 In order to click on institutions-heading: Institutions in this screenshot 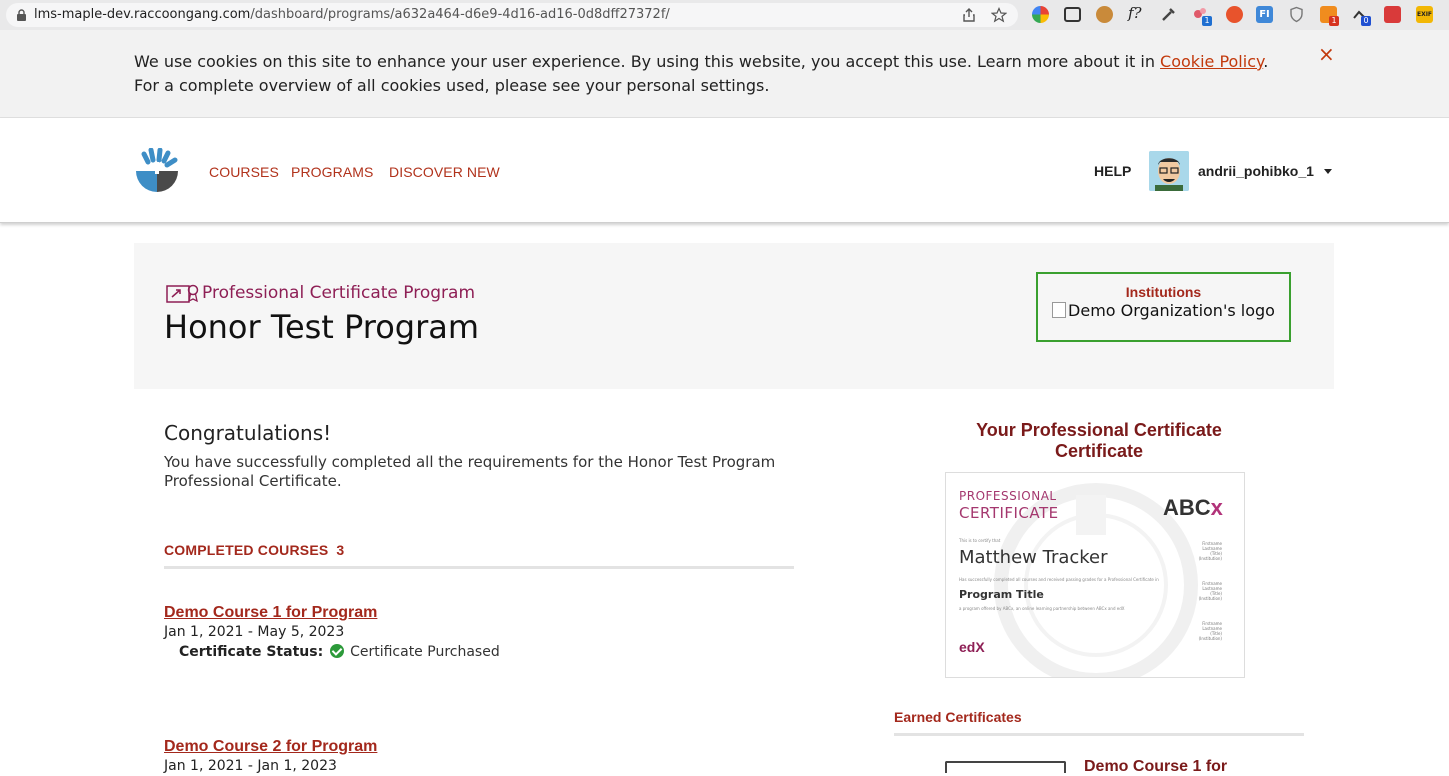, I will do `click(1163, 292)`.